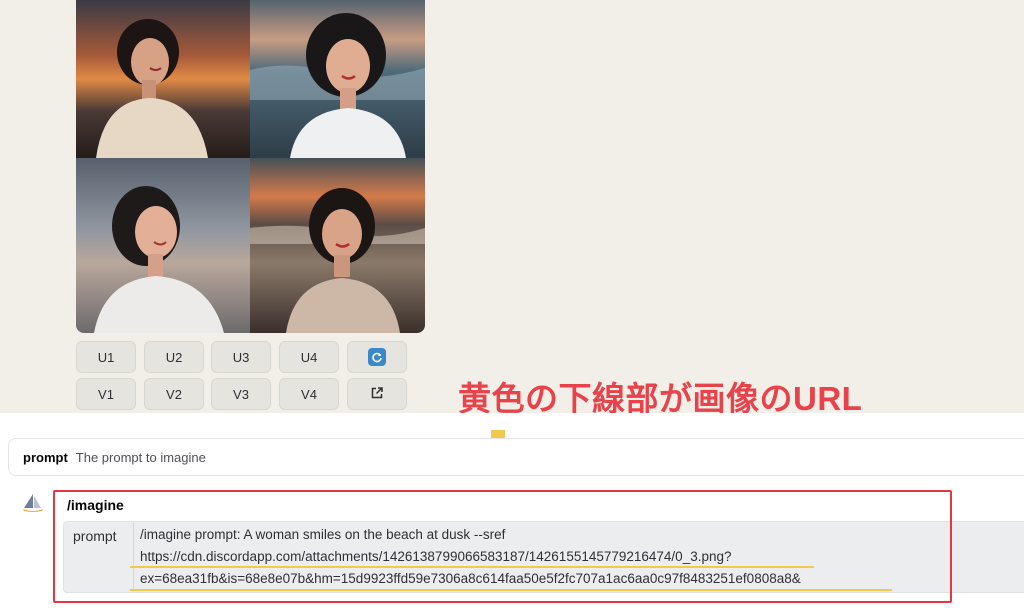 The image size is (1024, 613). What do you see at coordinates (516, 457) in the screenshot?
I see `prompt-option-hint: prompt The prompt to imagine` at bounding box center [516, 457].